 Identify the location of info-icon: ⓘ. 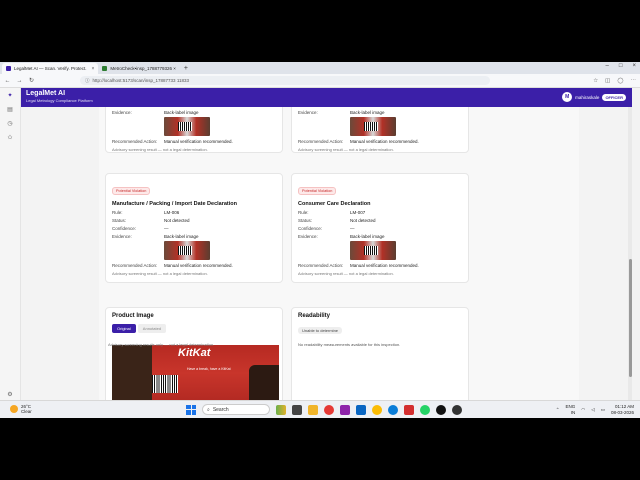
(87, 80).